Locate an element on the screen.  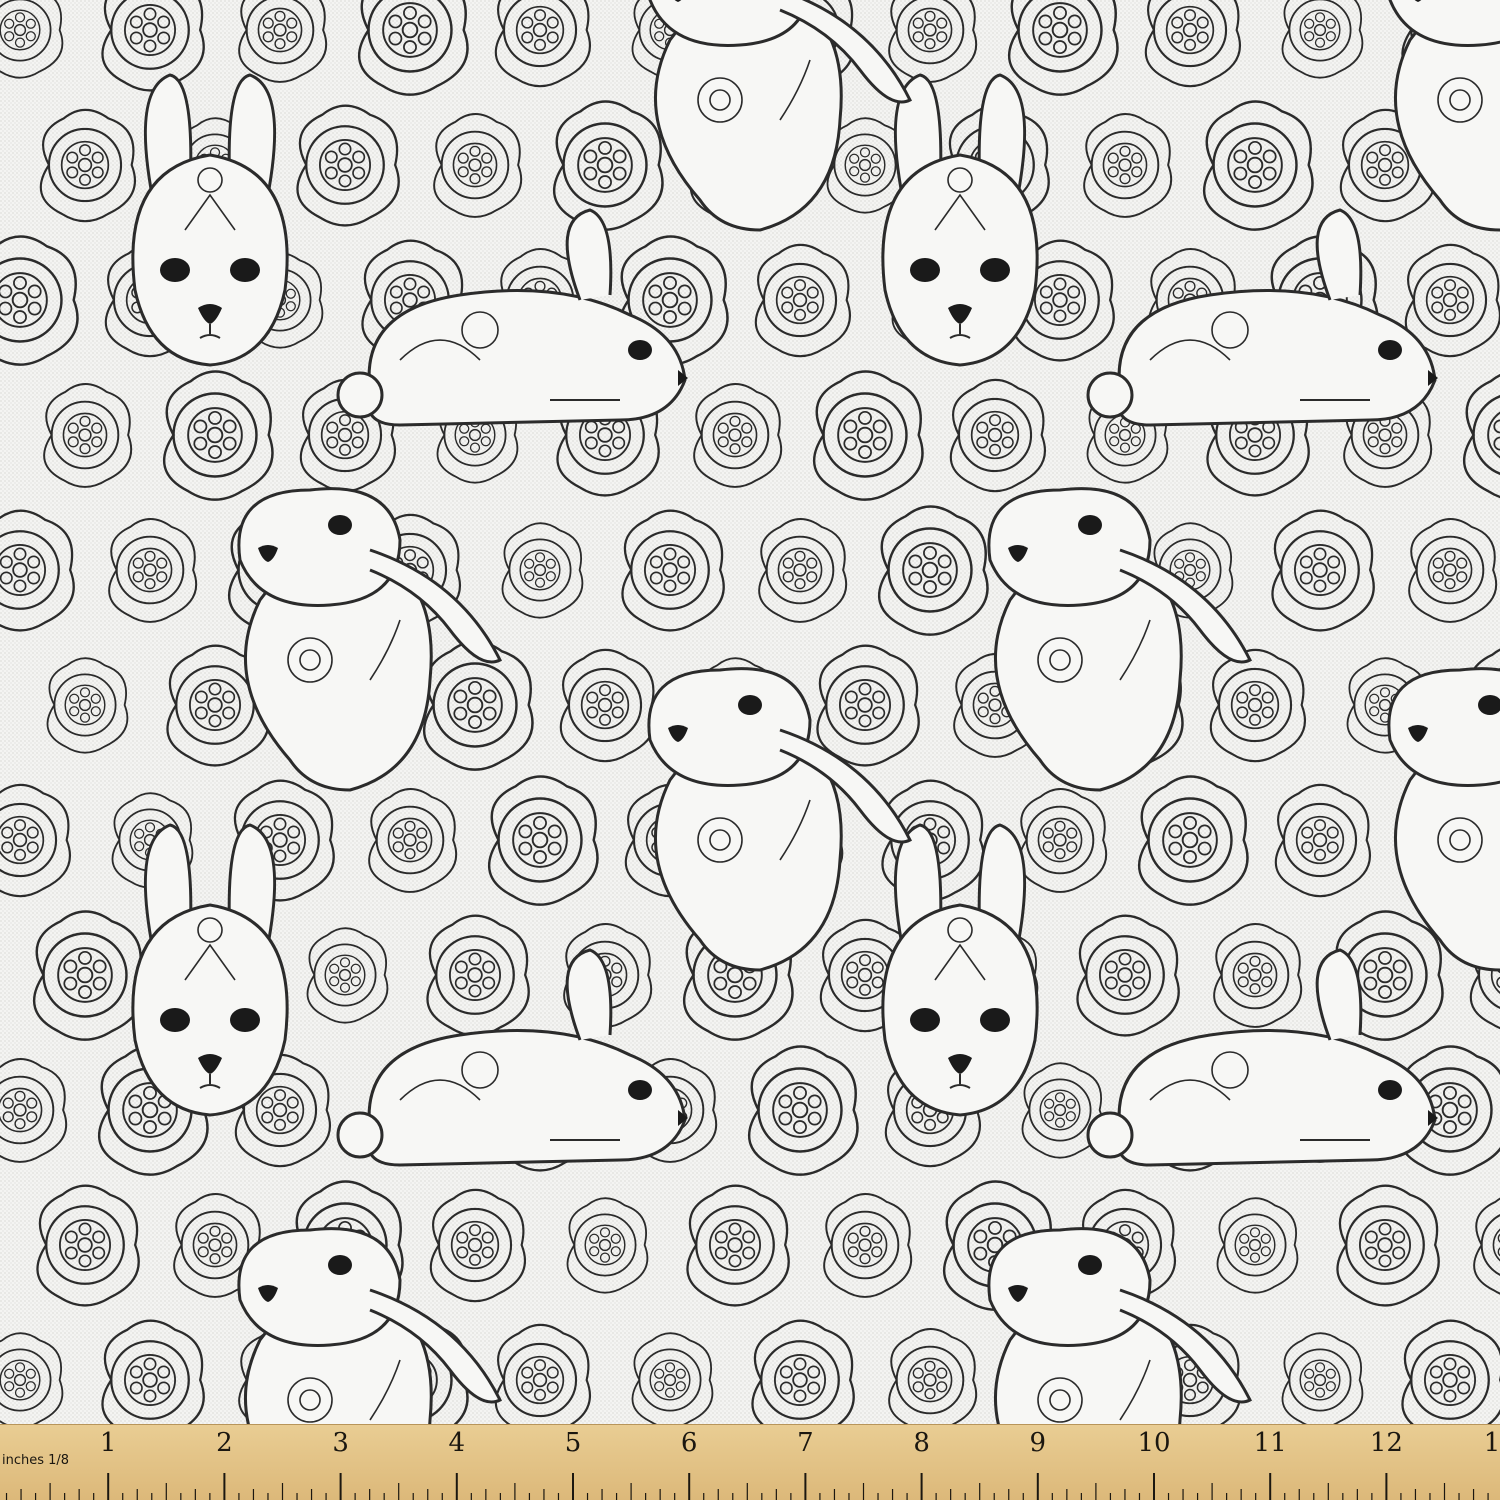
ruler-number: 2 is located at coordinates (224, 1443).